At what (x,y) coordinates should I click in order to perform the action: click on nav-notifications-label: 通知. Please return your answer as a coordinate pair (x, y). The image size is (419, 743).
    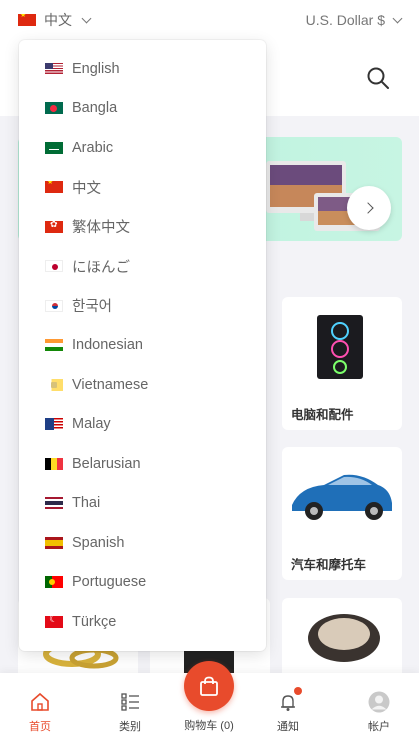
    Looking at the image, I should click on (288, 727).